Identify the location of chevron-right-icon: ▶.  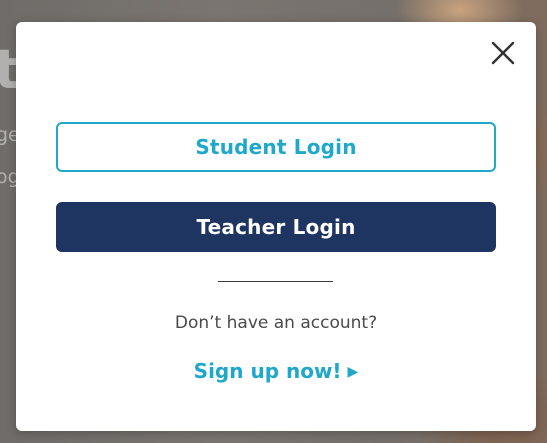
(353, 372).